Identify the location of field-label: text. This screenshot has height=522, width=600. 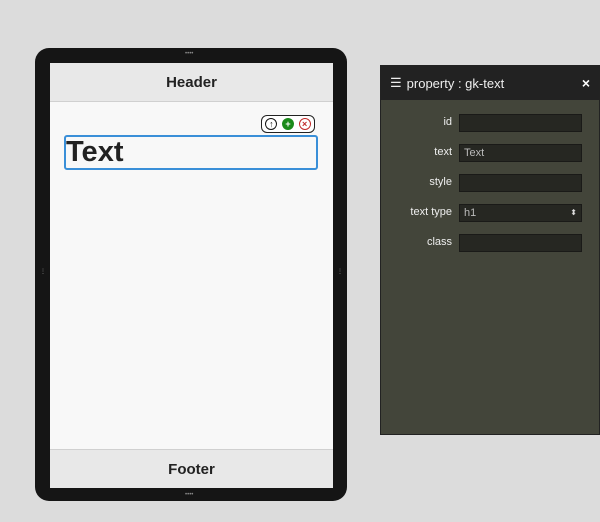
(443, 152).